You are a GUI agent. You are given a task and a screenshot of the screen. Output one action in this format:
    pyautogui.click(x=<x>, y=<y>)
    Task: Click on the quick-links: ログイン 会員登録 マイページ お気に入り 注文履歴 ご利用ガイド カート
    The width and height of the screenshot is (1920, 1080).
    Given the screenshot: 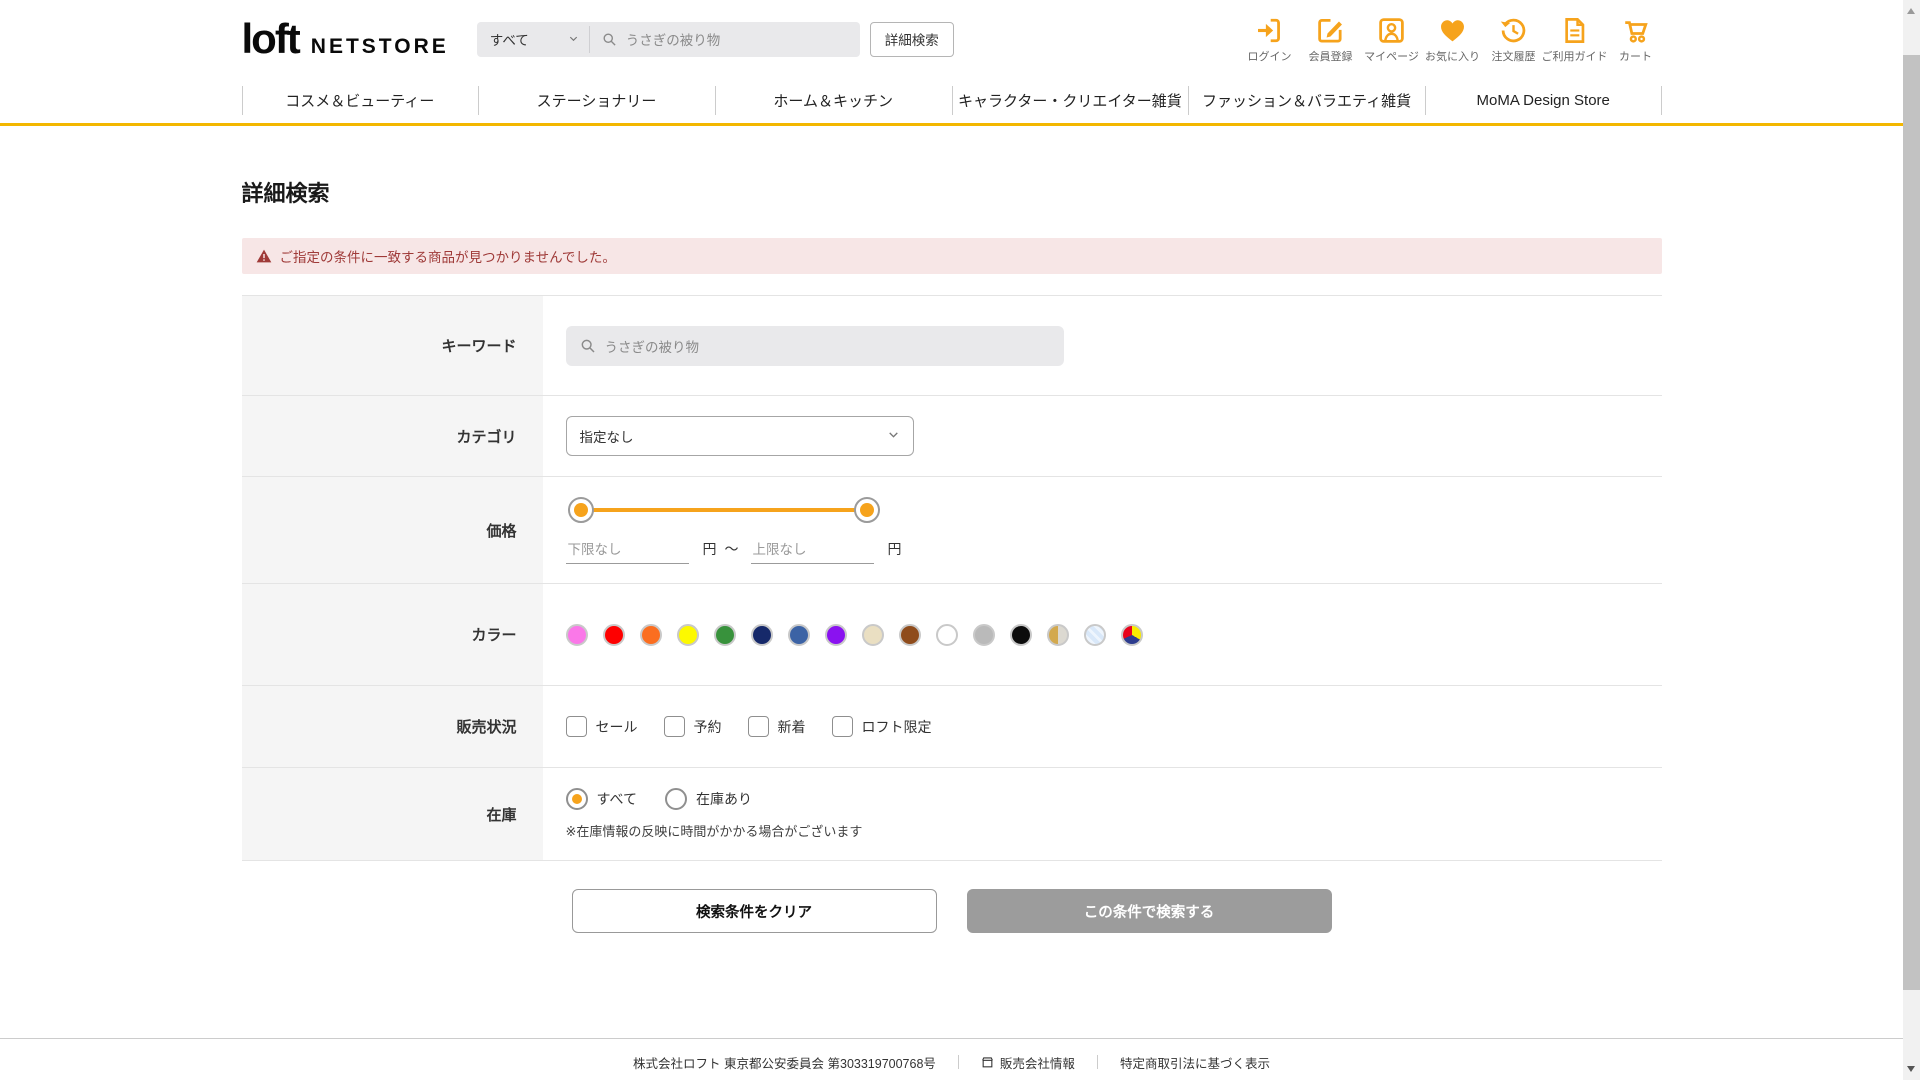 What is the action you would take?
    pyautogui.click(x=1453, y=39)
    